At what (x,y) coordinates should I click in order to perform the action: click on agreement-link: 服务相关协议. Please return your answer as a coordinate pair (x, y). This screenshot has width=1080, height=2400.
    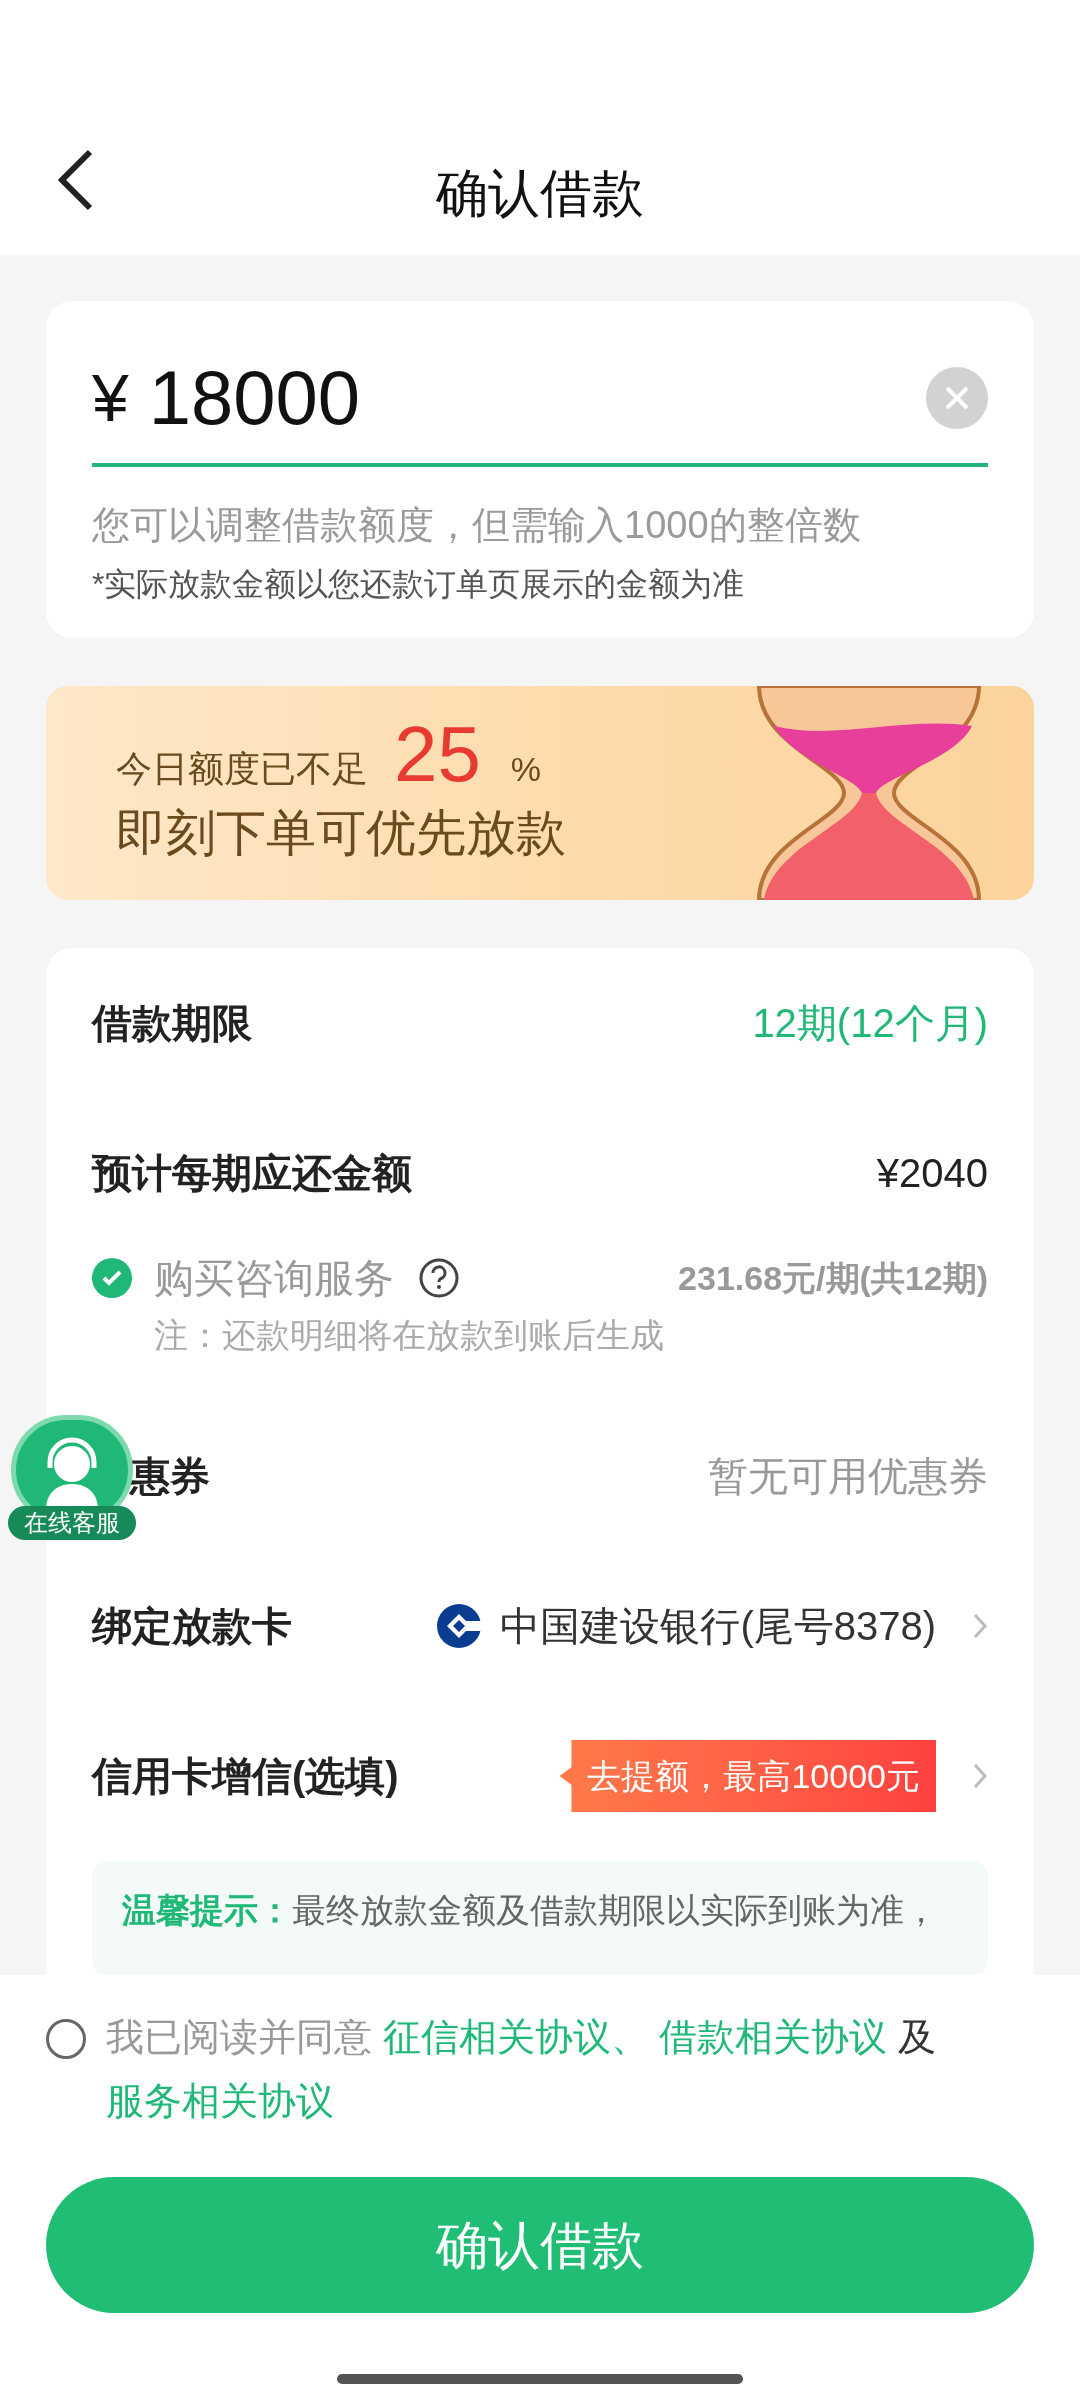
    Looking at the image, I should click on (220, 2101).